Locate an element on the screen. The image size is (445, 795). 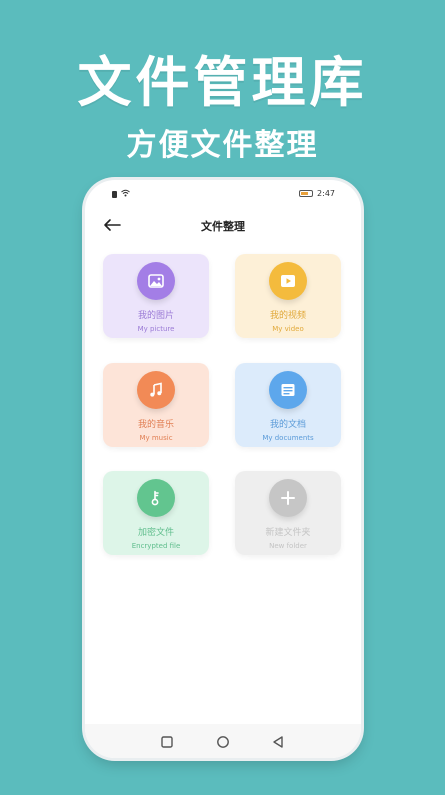
card-title: 我的视频 is located at coordinates (287, 316).